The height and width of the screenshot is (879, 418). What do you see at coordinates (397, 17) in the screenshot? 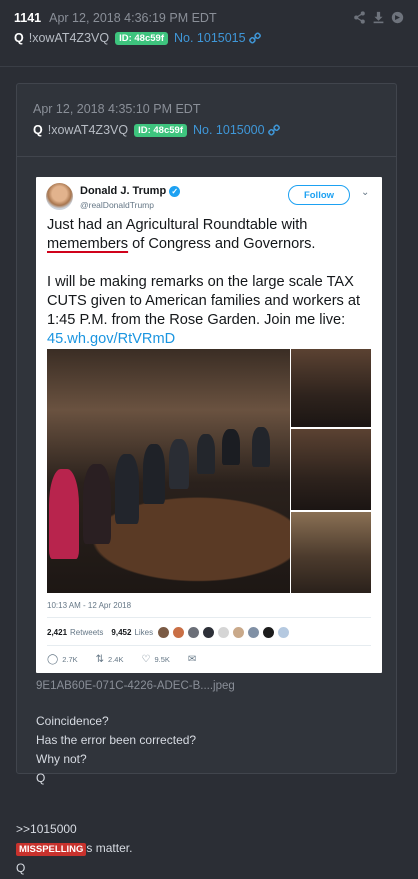
I see `refresh-icon` at bounding box center [397, 17].